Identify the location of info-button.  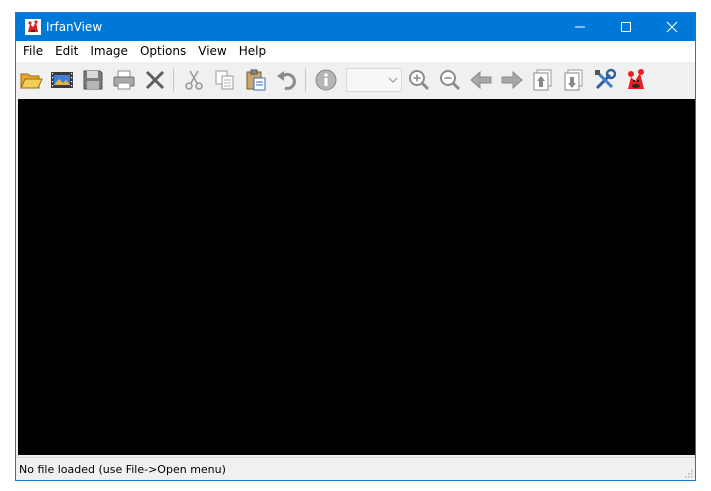
(326, 80).